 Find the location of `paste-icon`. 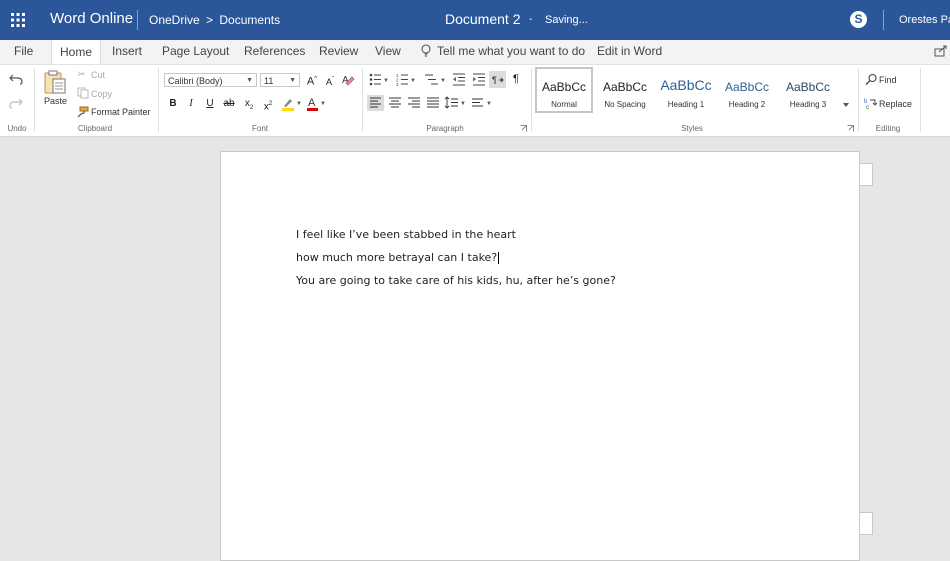

paste-icon is located at coordinates (55, 82).